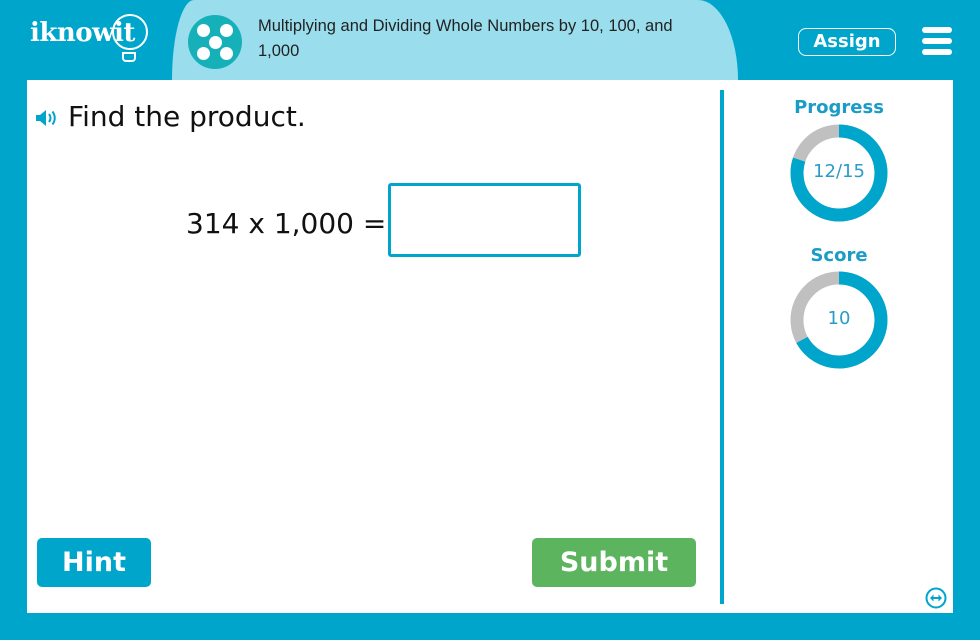  What do you see at coordinates (215, 42) in the screenshot?
I see `dice-five-icon` at bounding box center [215, 42].